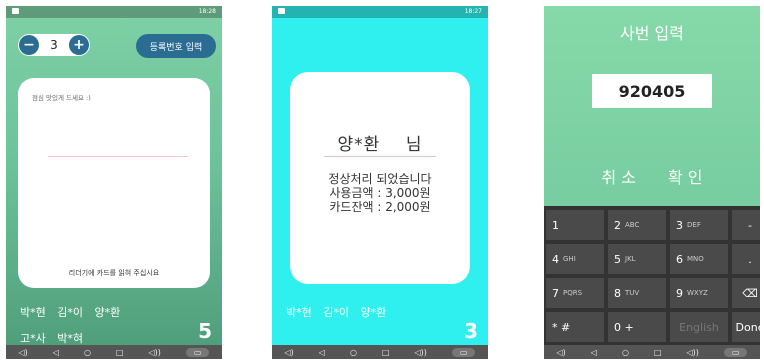  What do you see at coordinates (70, 338) in the screenshot?
I see `name-item: 박*혀` at bounding box center [70, 338].